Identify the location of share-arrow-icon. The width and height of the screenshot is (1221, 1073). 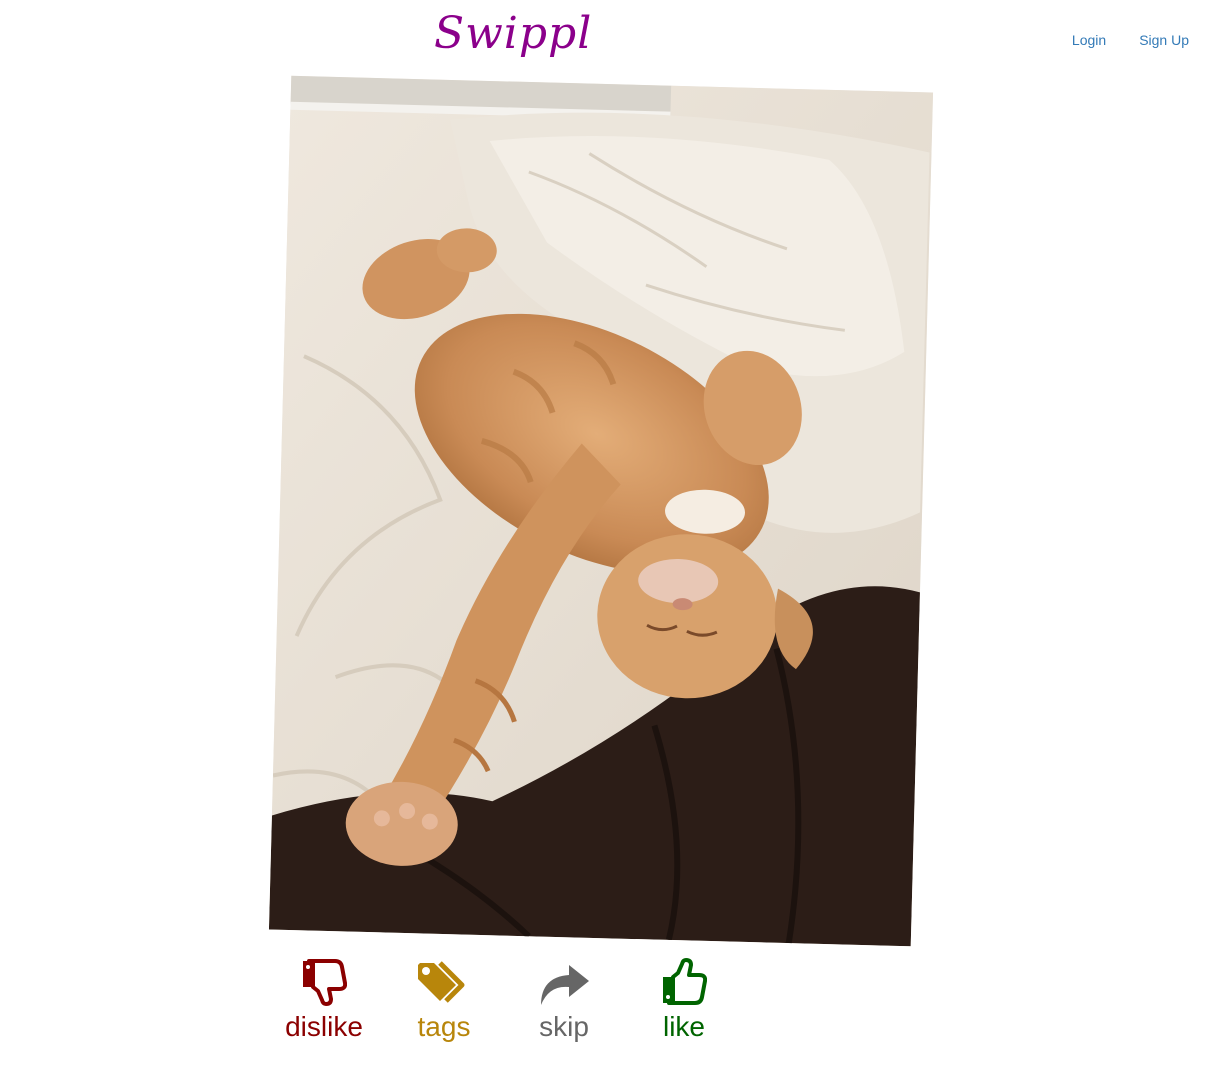
(564, 980).